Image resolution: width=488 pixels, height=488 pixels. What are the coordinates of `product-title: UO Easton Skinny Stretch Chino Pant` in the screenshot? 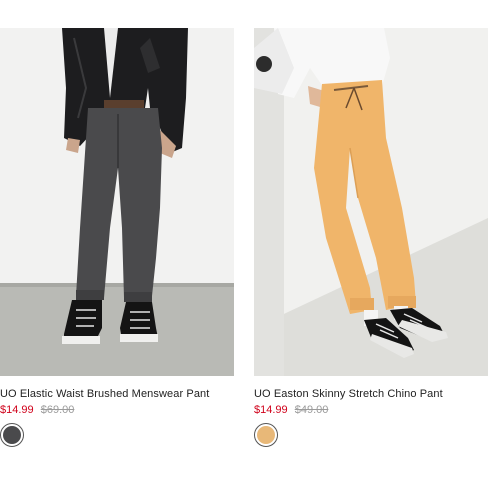 It's located at (371, 394).